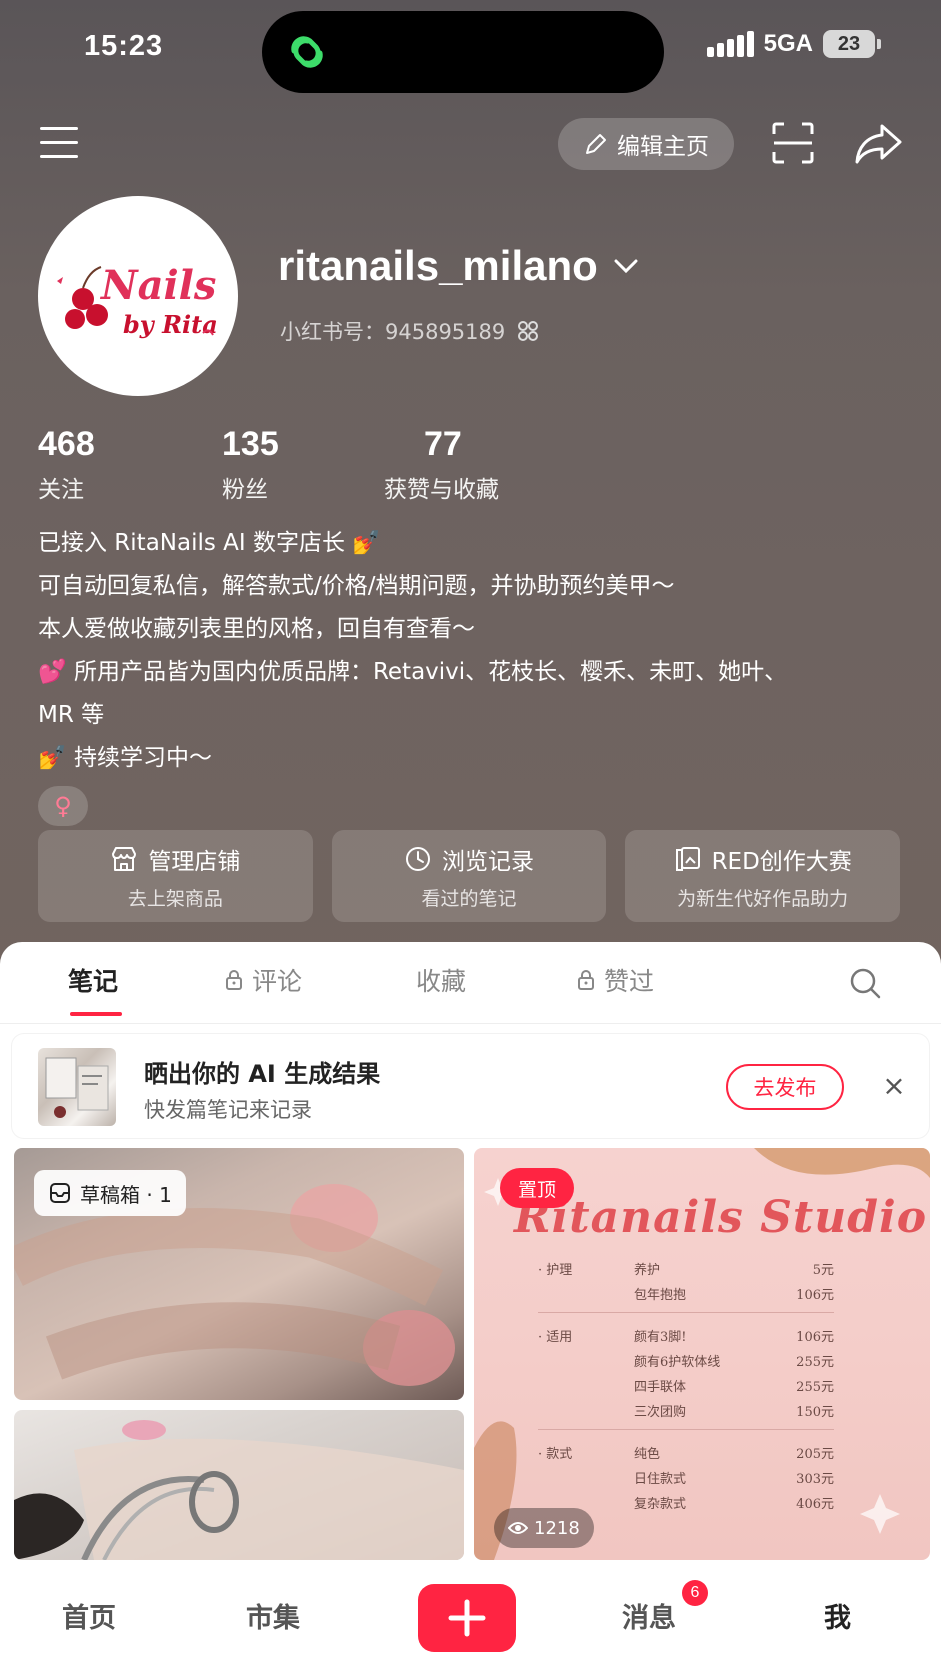  I want to click on tab-notes: 笔记, so click(93, 980).